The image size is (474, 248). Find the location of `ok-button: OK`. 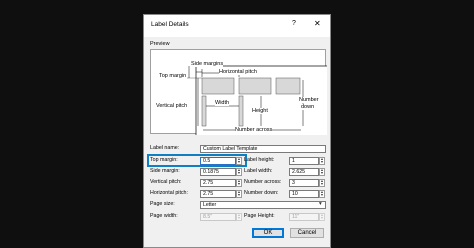

ok-button: OK is located at coordinates (268, 233).